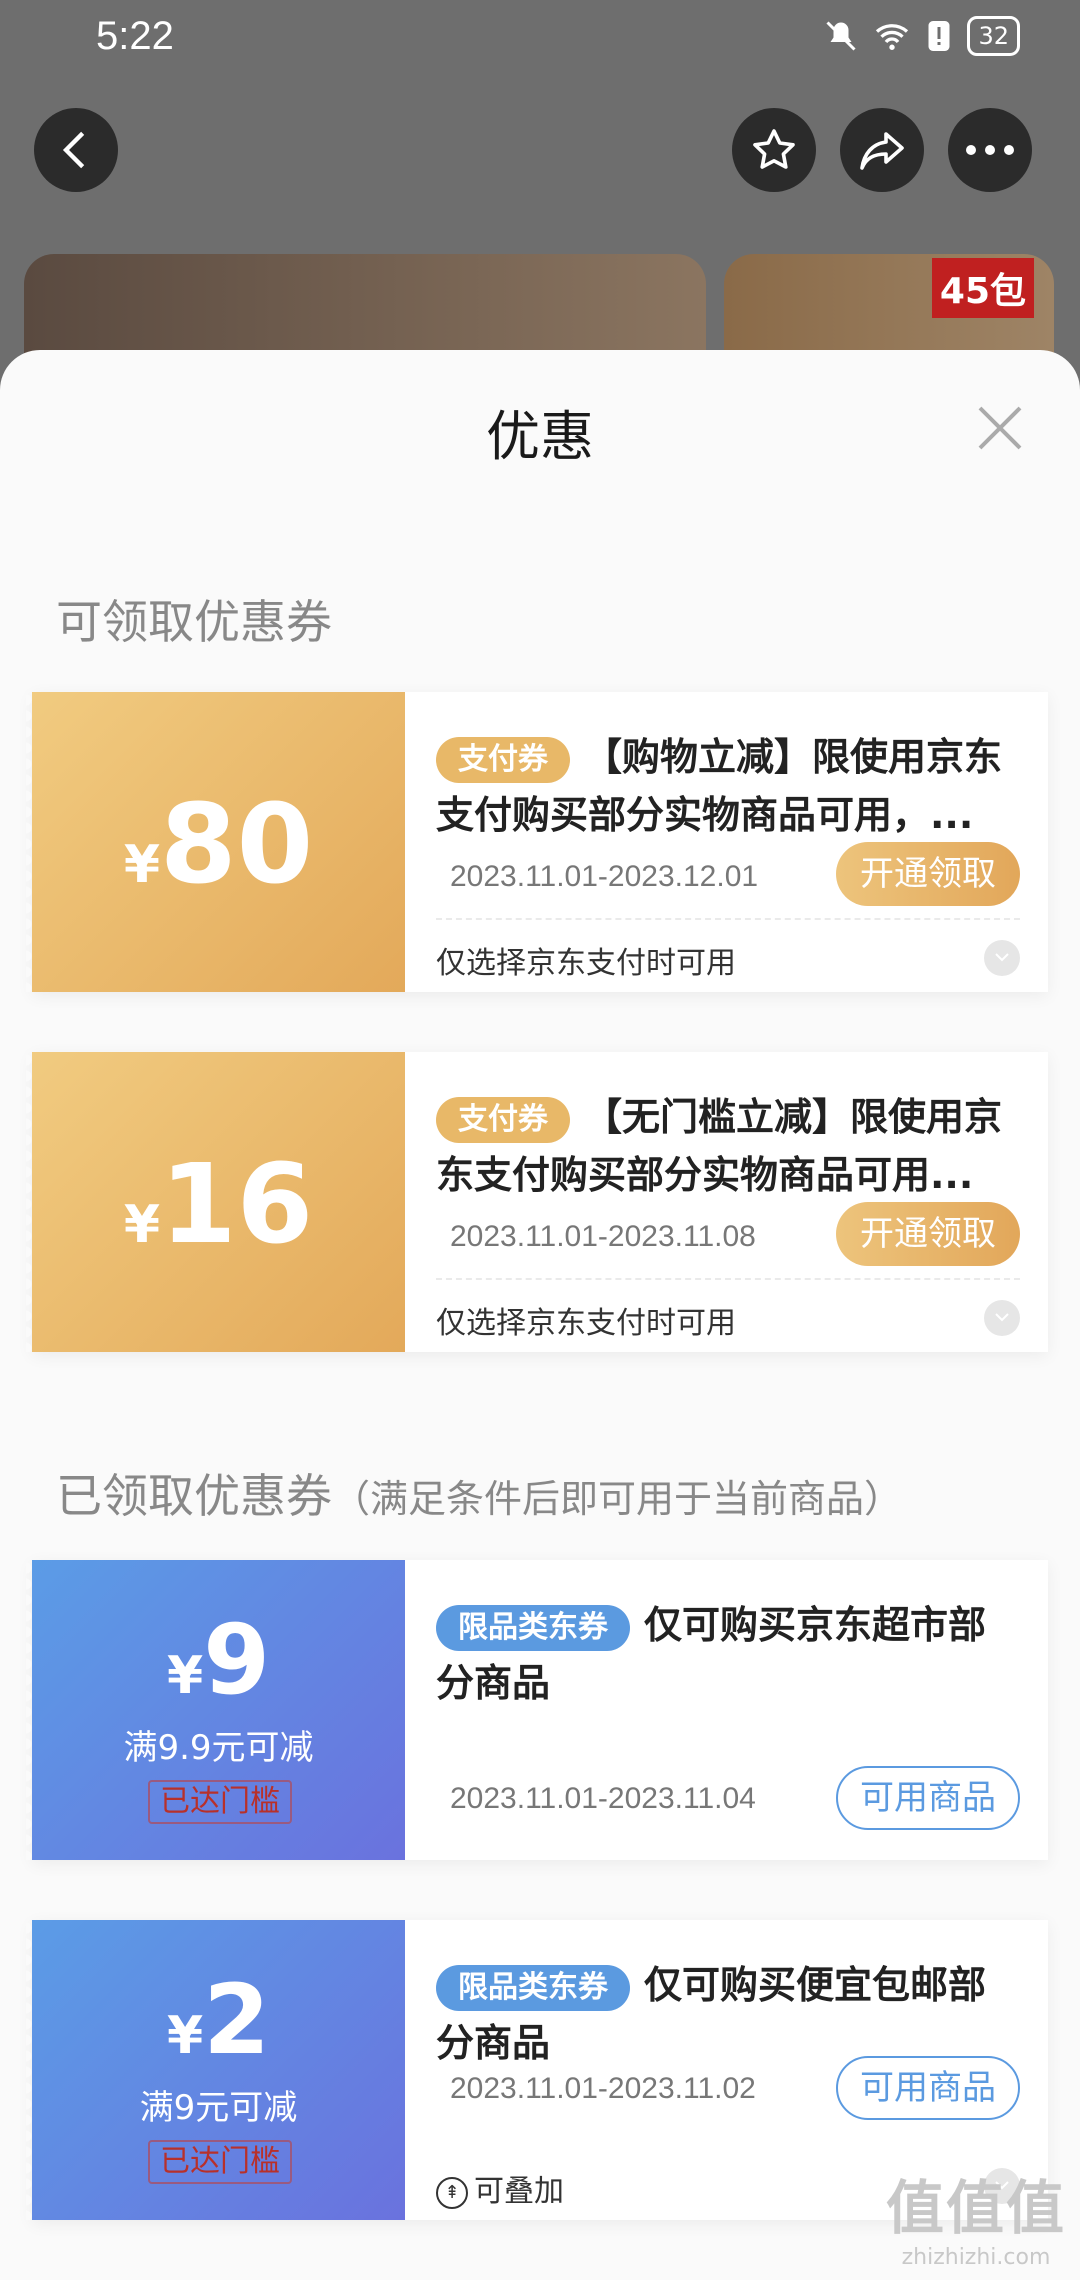  What do you see at coordinates (218, 2108) in the screenshot?
I see `coupon-condition: 满9元可减` at bounding box center [218, 2108].